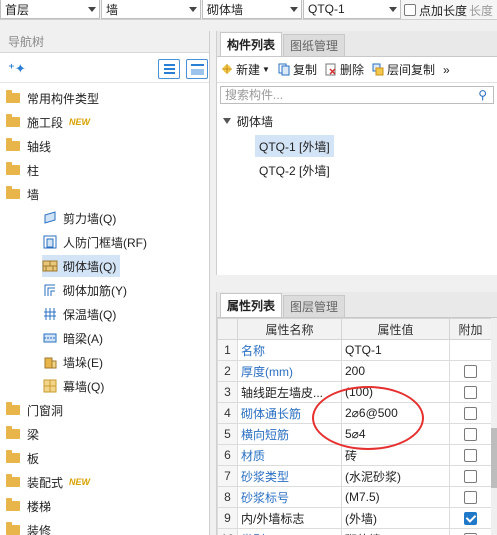  I want to click on expand-triangle-icon, so click(227, 121).